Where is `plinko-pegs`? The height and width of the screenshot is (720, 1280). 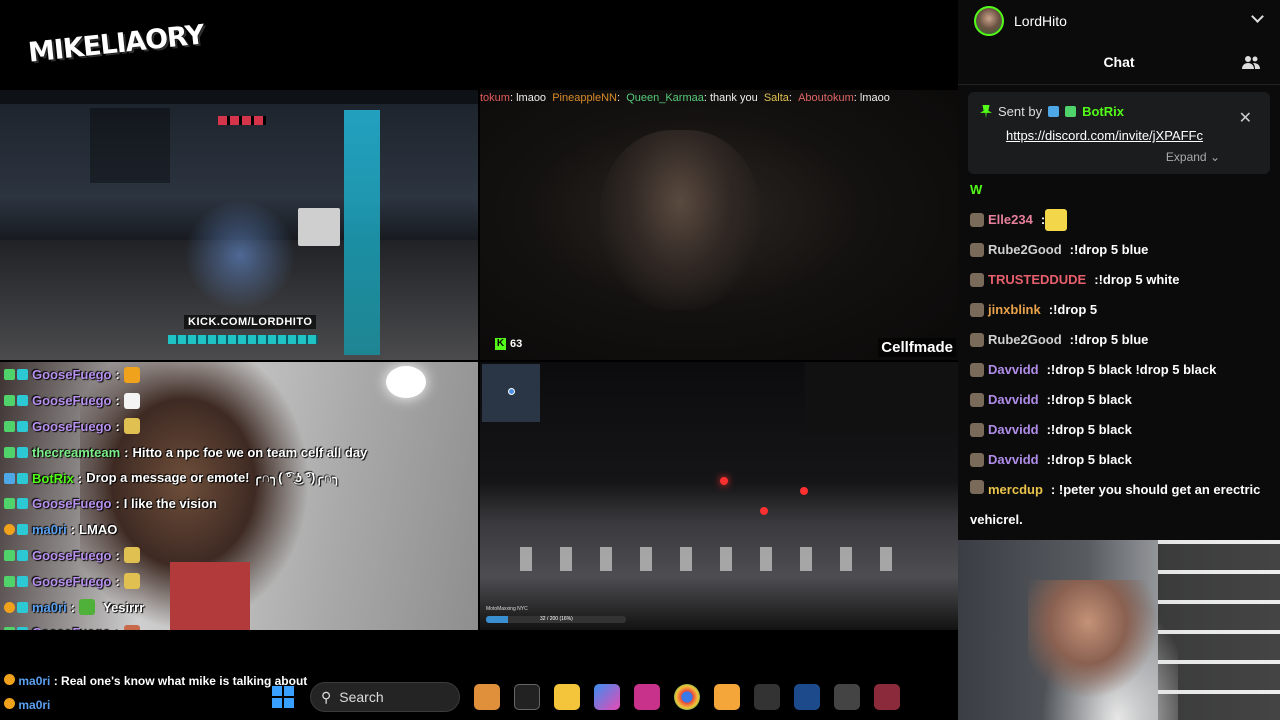
plinko-pegs is located at coordinates (240, 255).